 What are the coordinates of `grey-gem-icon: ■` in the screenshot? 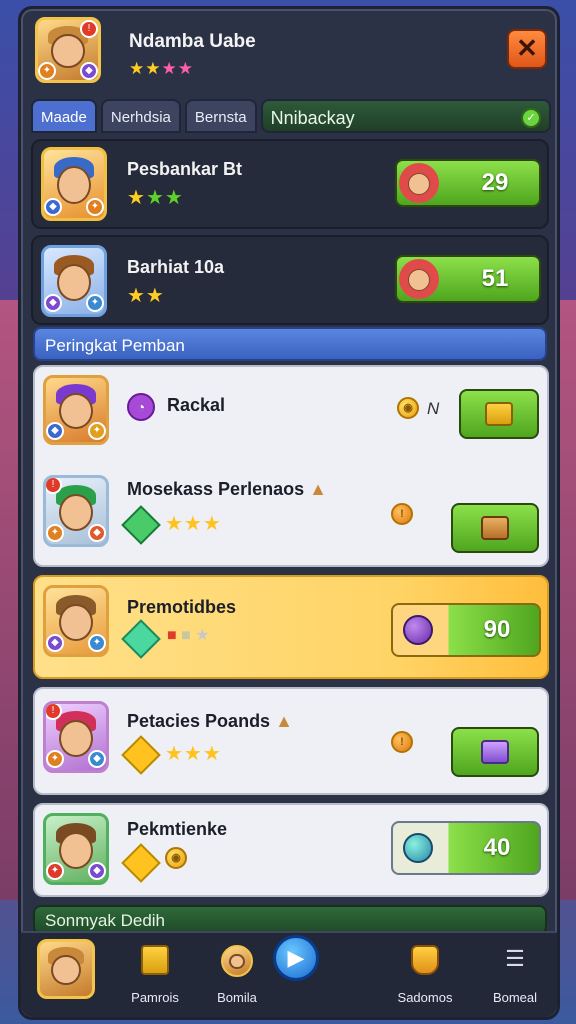 It's located at (186, 635).